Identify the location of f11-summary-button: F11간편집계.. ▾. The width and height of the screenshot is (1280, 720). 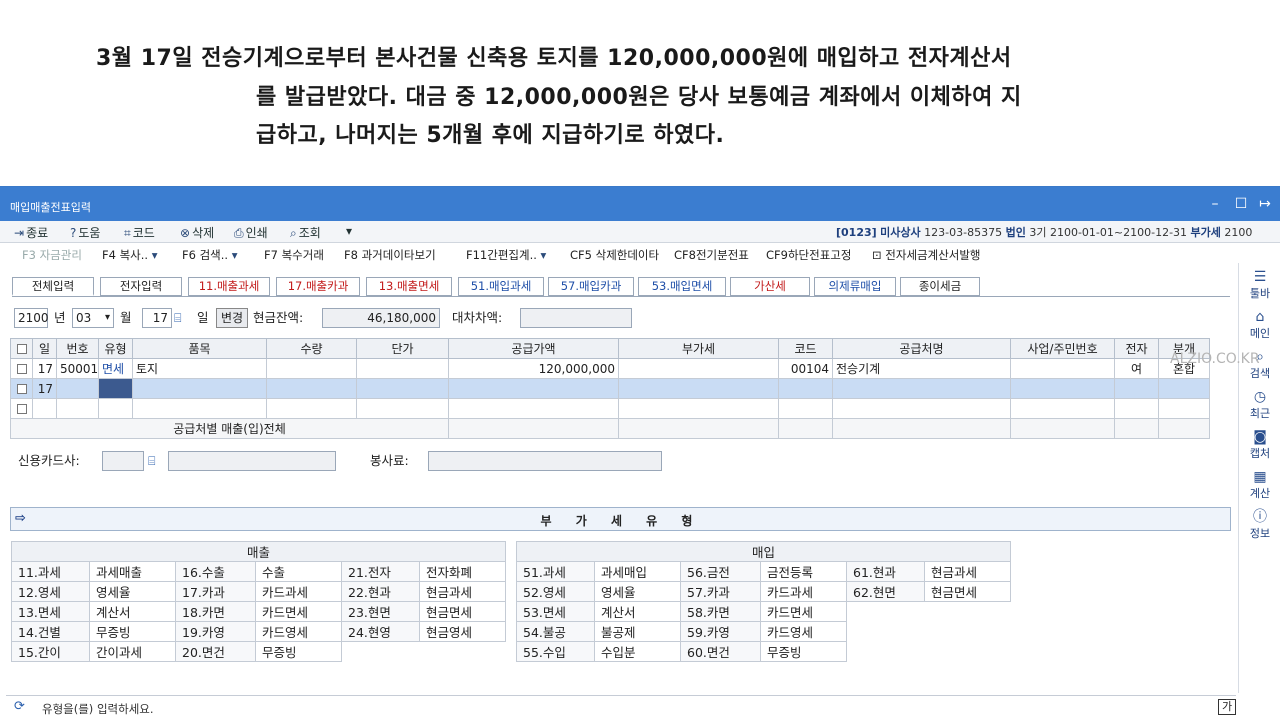
(506, 255).